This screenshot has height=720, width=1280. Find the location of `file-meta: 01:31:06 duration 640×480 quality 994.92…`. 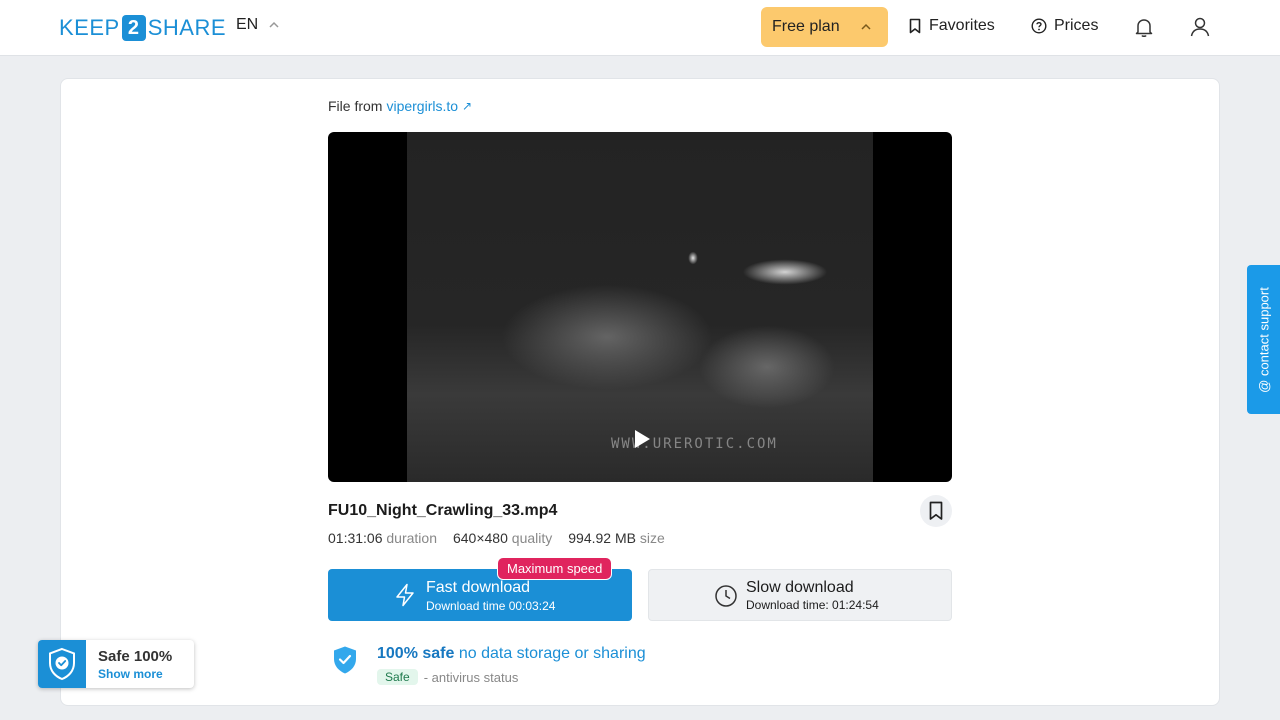

file-meta: 01:31:06 duration 640×480 quality 994.92… is located at coordinates (496, 538).